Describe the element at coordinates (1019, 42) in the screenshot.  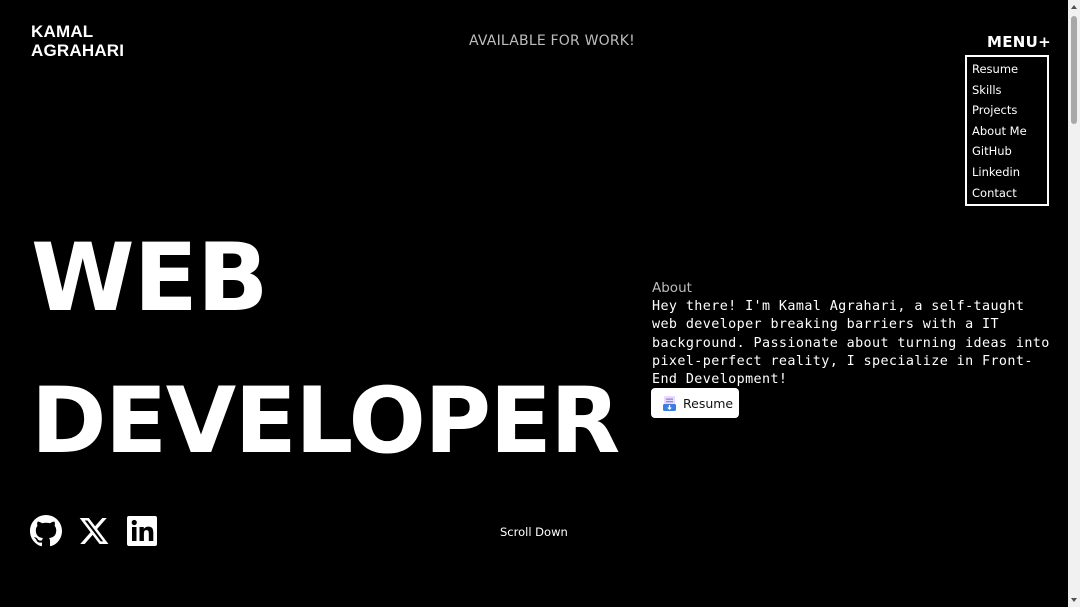
I see `menu-toggle-button: MENU+` at that location.